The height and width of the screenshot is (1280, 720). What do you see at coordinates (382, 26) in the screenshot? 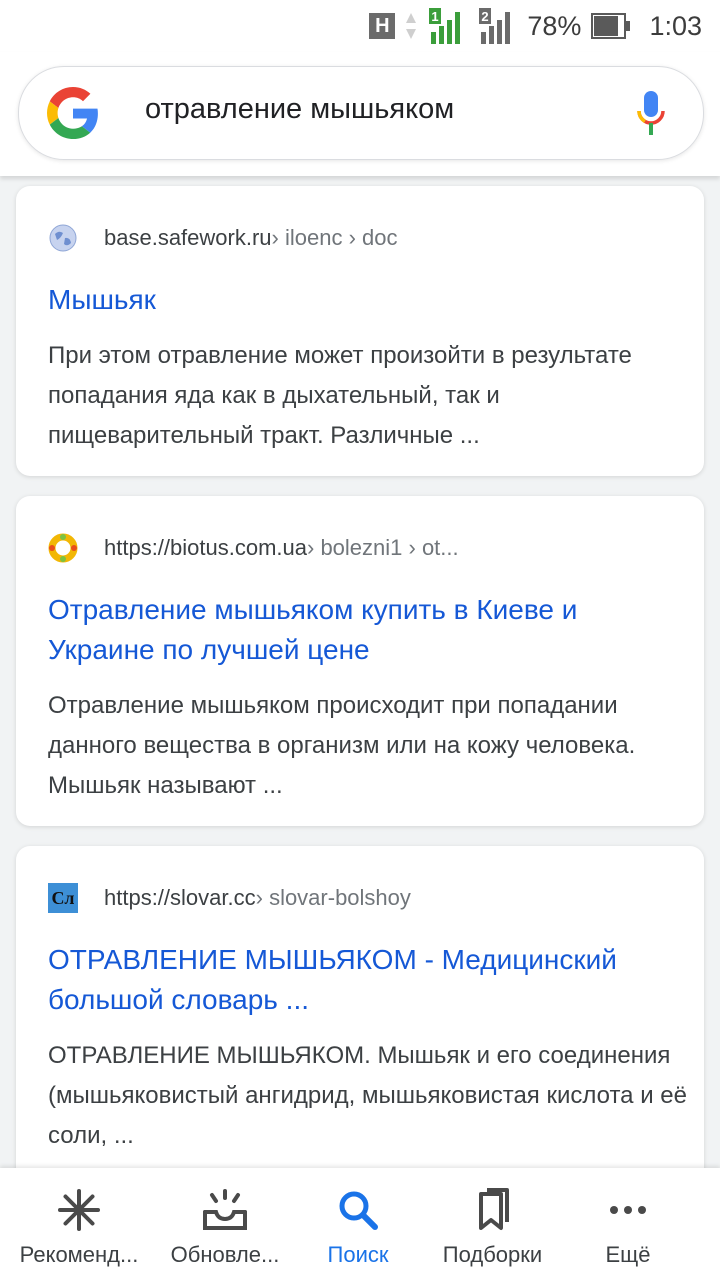
I see `network-type-icon: H` at bounding box center [382, 26].